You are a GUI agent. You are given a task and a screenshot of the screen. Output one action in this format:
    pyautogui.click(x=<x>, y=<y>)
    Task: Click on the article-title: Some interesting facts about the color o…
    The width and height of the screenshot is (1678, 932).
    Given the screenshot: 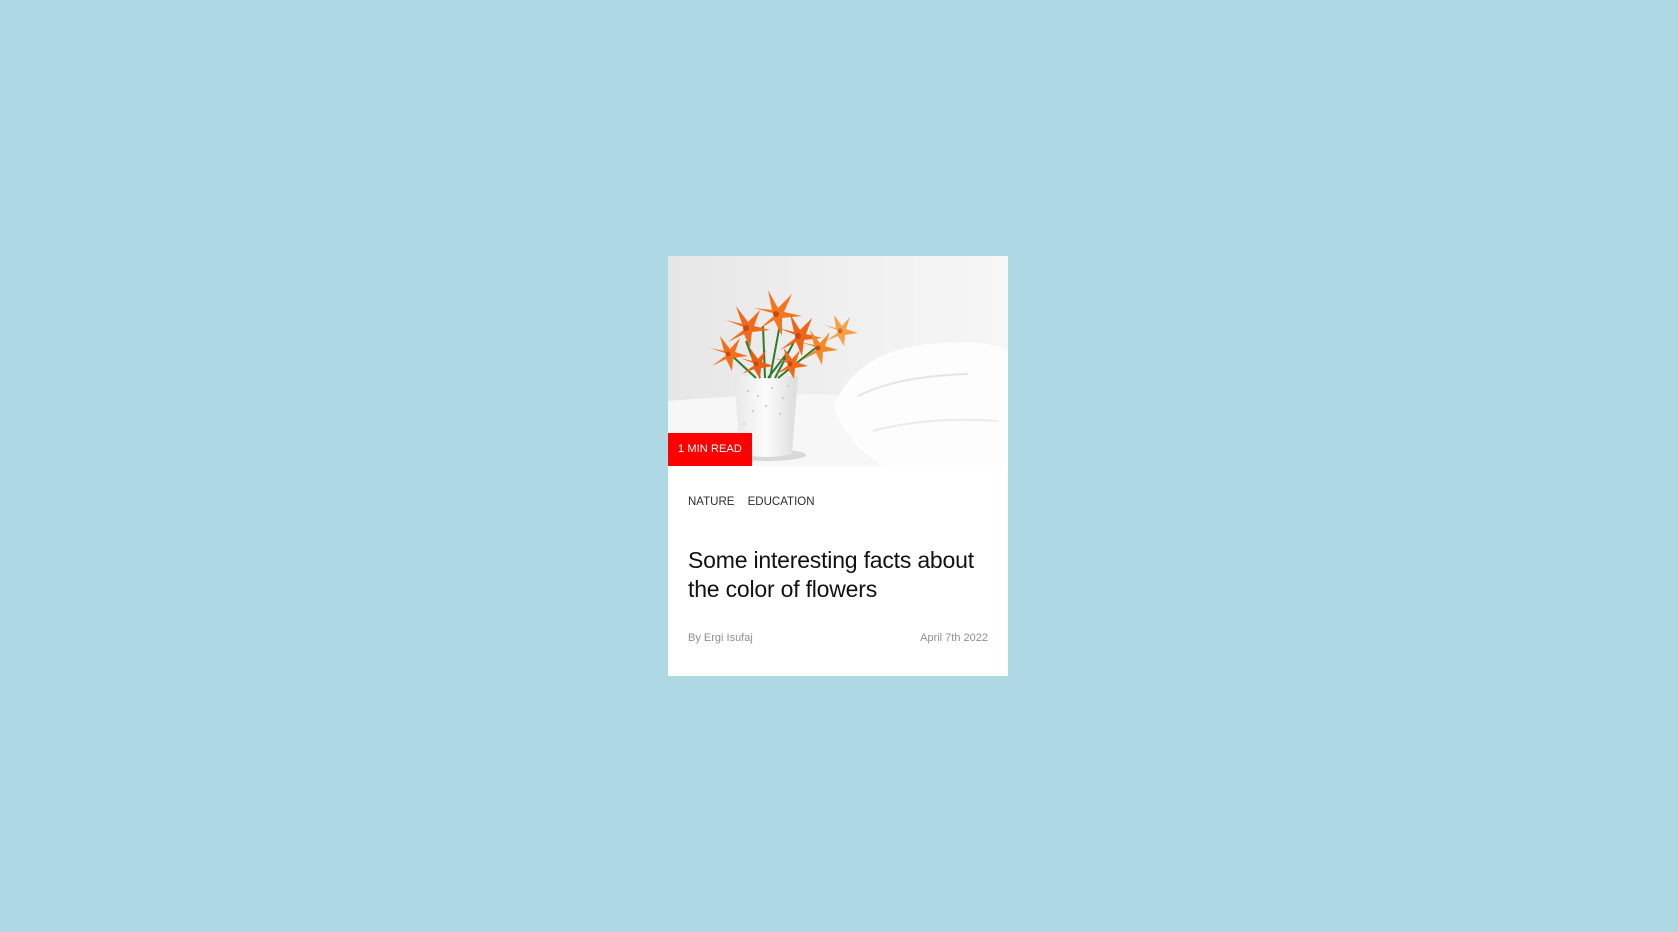 What is the action you would take?
    pyautogui.click(x=838, y=575)
    